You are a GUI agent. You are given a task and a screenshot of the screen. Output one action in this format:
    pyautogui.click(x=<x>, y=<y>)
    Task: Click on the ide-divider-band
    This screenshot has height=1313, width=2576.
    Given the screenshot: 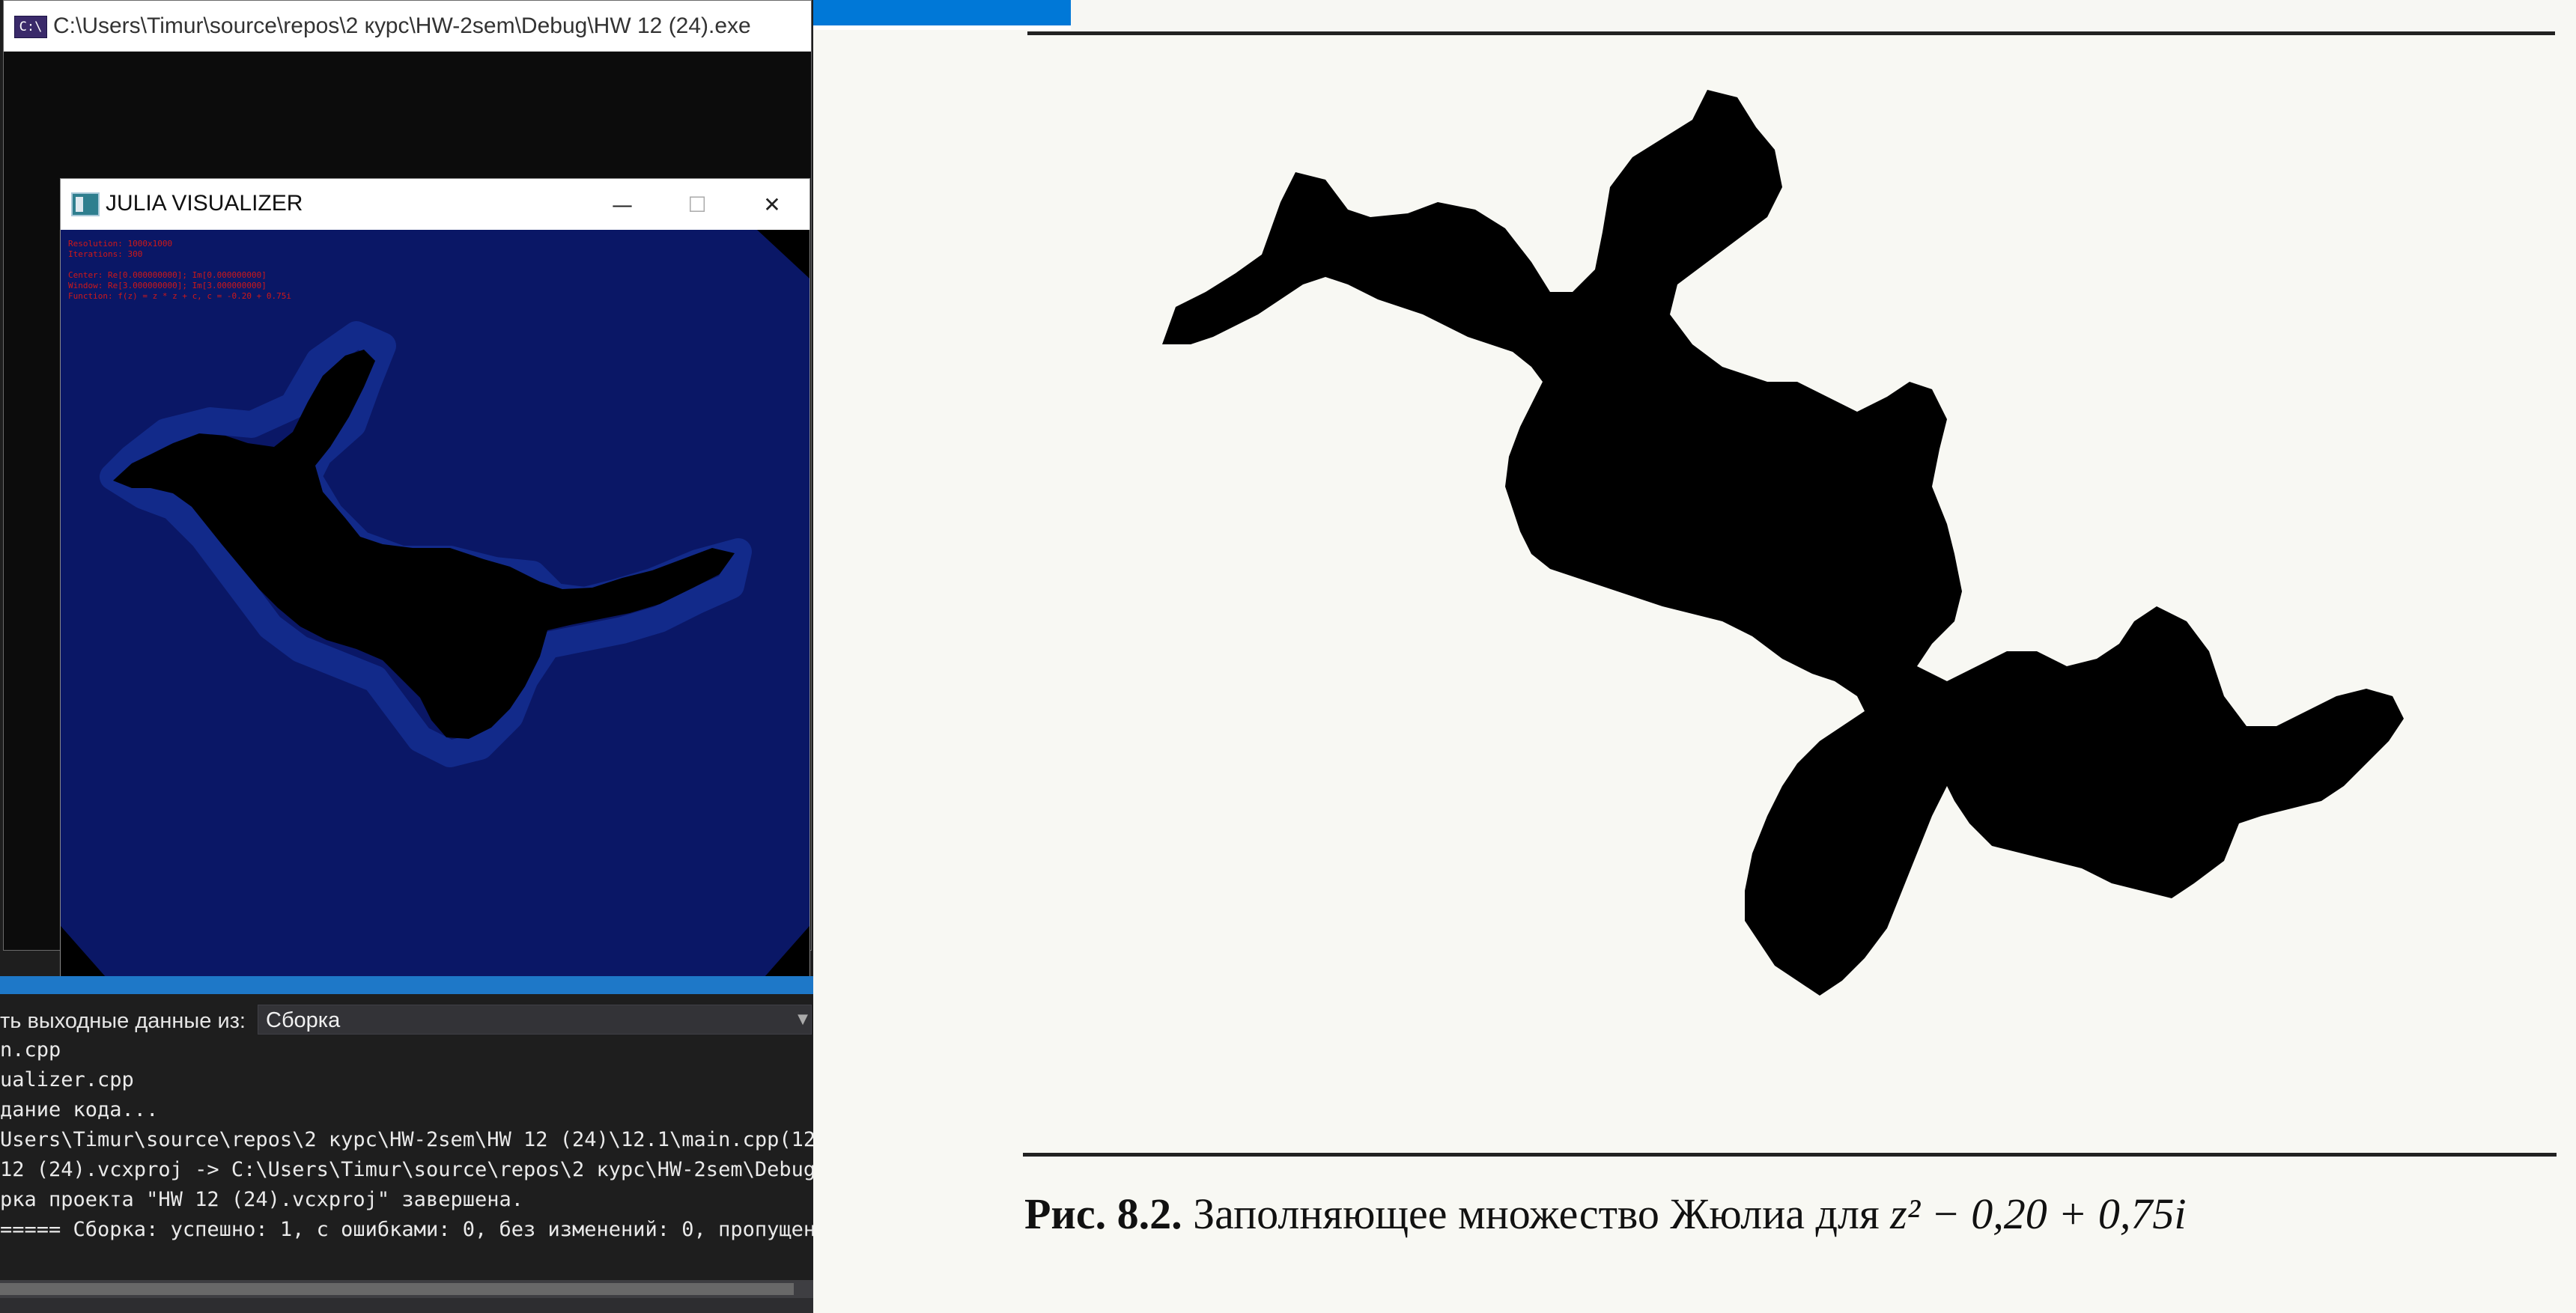 What is the action you would take?
    pyautogui.click(x=406, y=985)
    